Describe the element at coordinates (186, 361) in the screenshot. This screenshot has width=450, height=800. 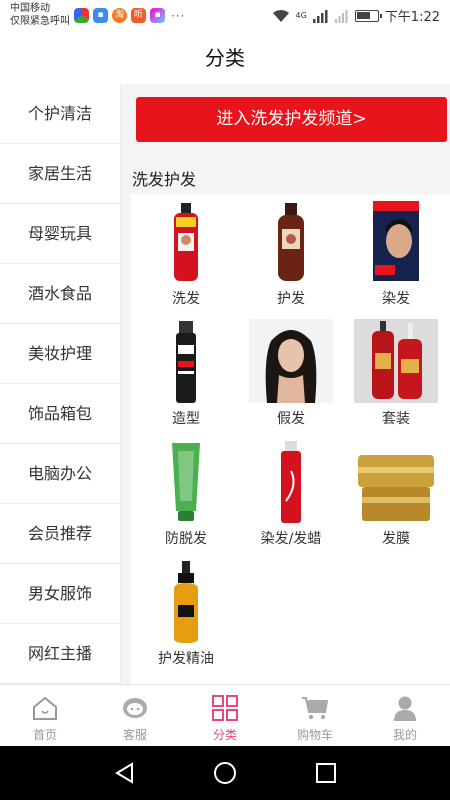
I see `styling-spray-can-icon` at that location.